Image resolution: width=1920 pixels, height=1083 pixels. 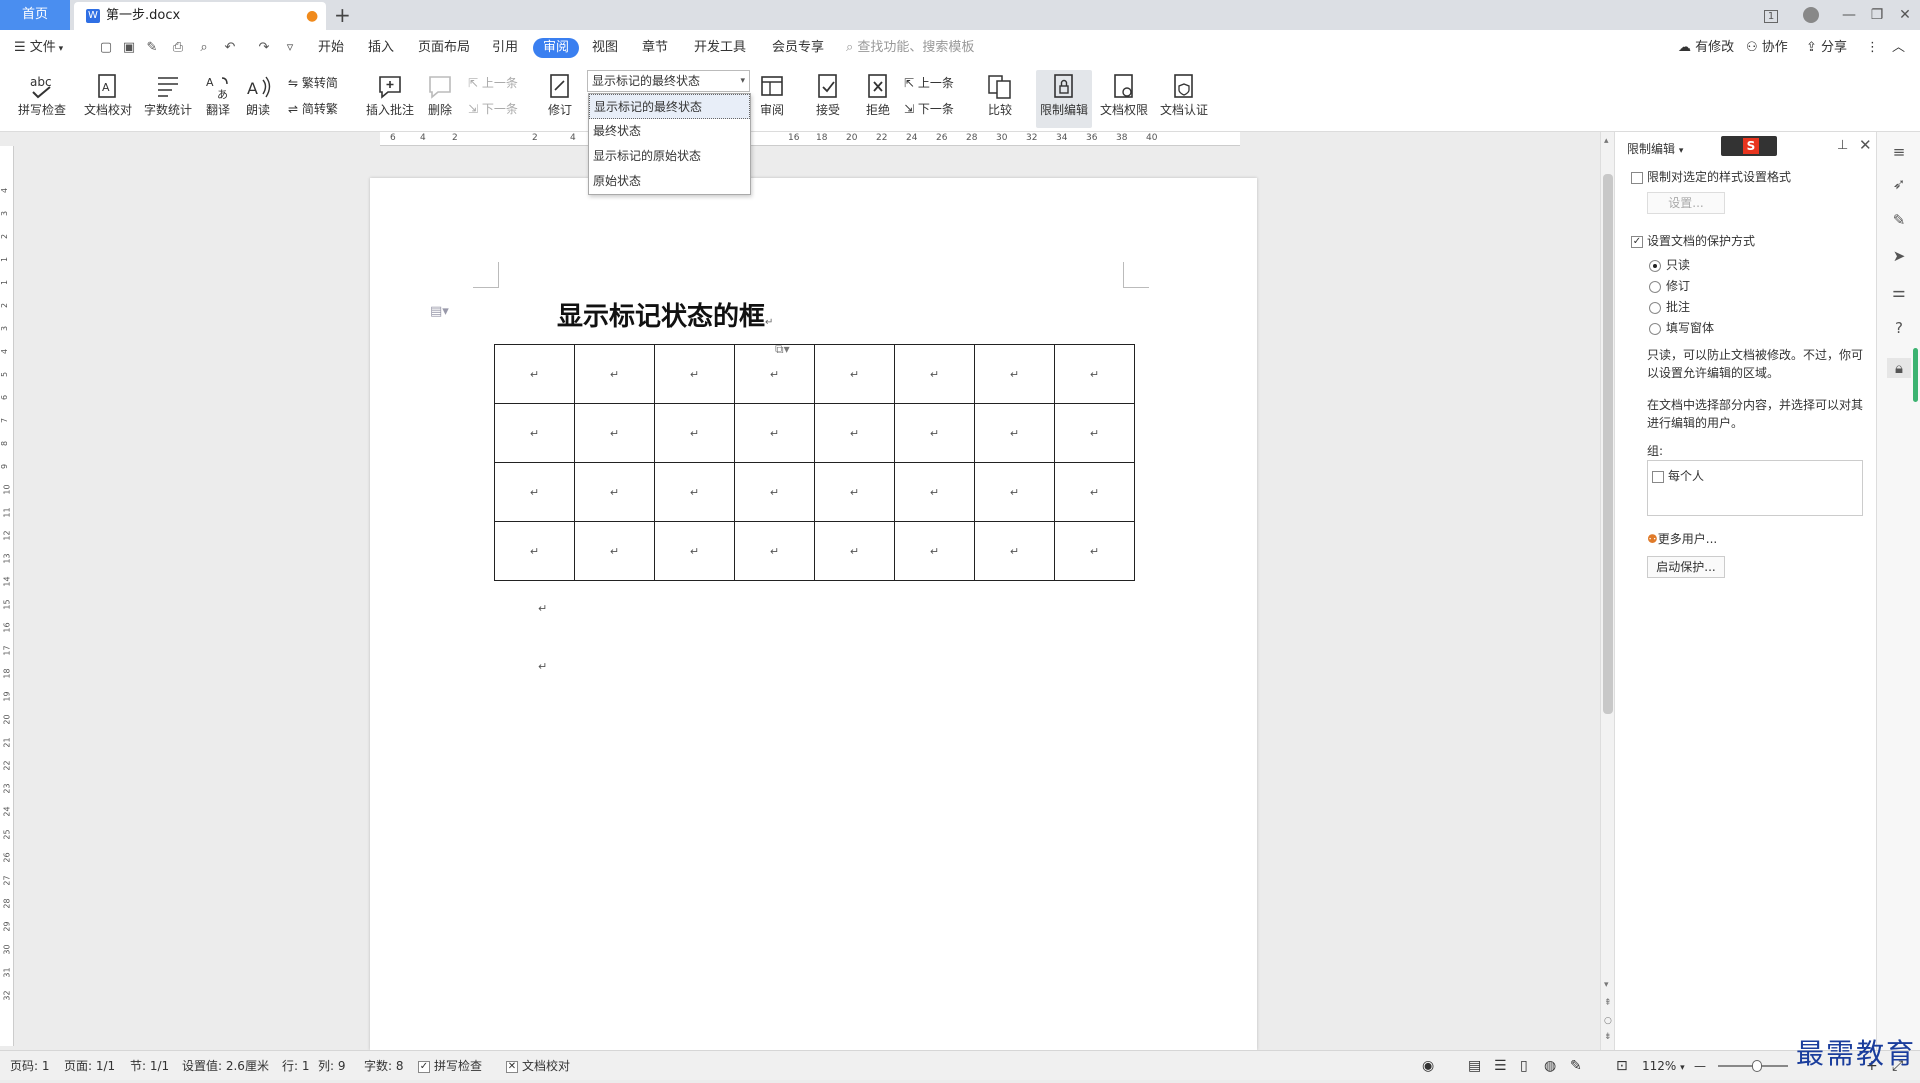 What do you see at coordinates (89, 1066) in the screenshot?
I see `page-count: 页面: 1/1` at bounding box center [89, 1066].